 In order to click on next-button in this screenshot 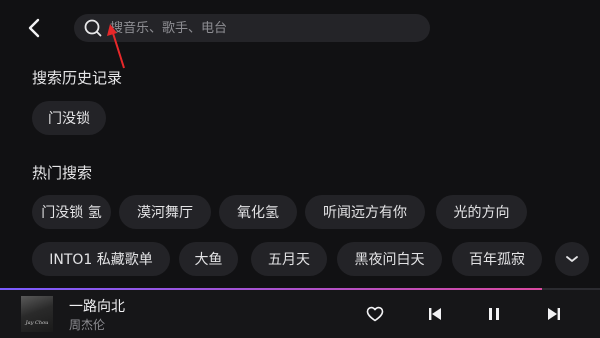, I will do `click(554, 314)`.